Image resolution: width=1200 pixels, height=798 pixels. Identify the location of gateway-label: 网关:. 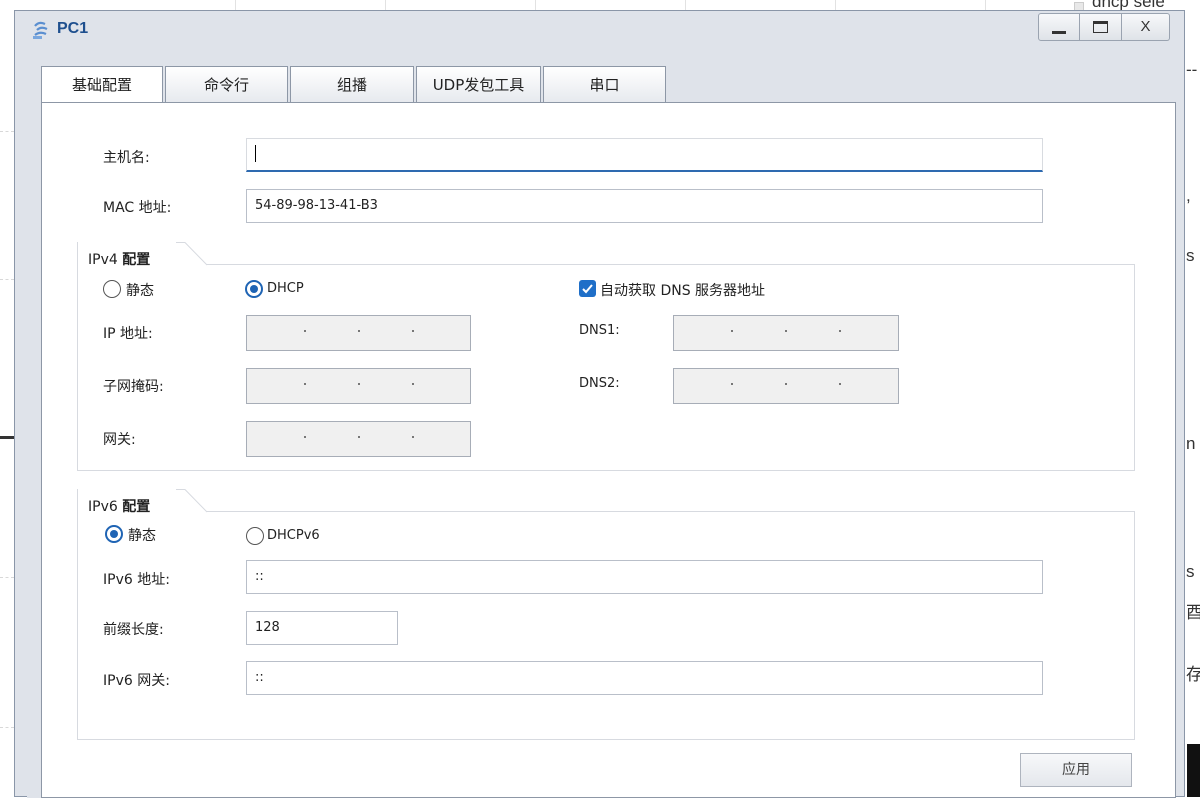
(119, 440).